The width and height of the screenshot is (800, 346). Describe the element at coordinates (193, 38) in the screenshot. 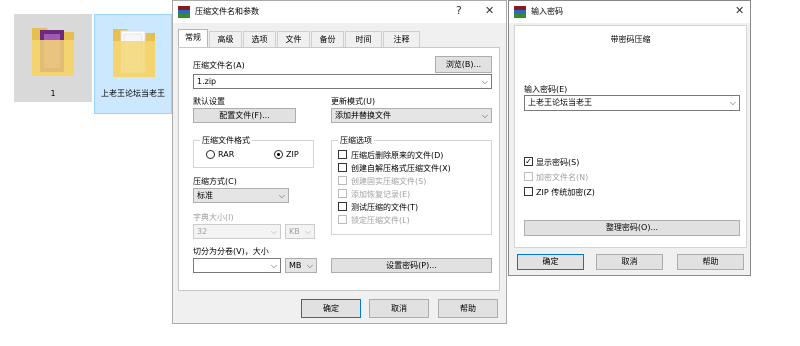

I see `tab-general: 常规` at that location.